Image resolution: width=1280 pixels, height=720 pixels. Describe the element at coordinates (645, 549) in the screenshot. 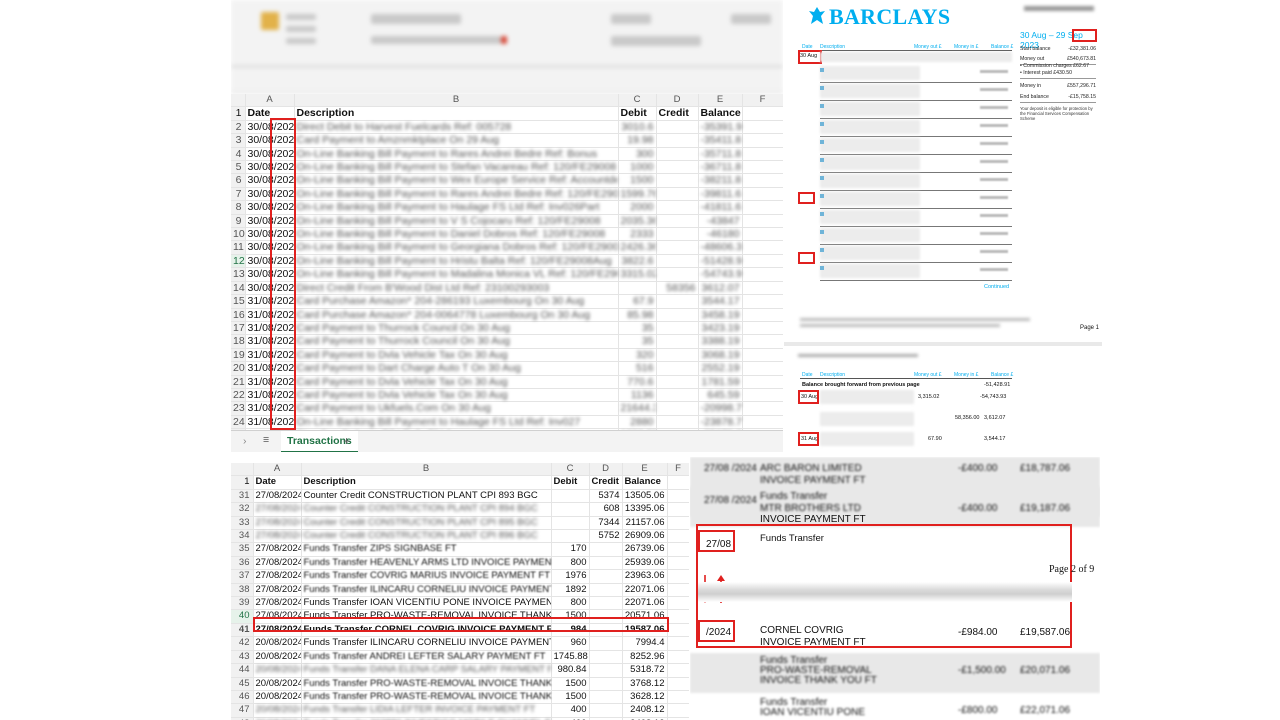

I see `cell-balance: 26739.06` at that location.